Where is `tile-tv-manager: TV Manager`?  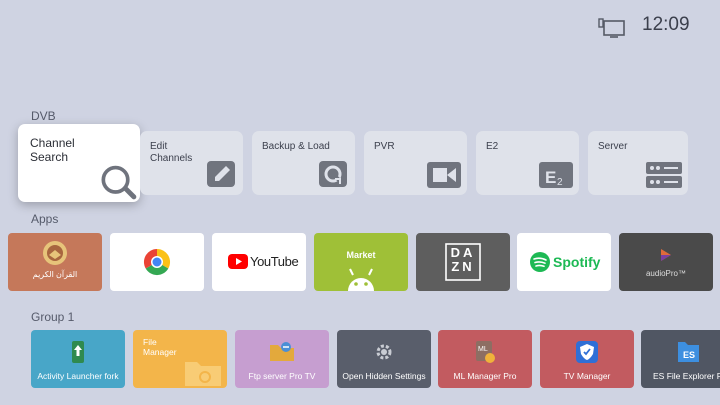 tile-tv-manager: TV Manager is located at coordinates (587, 359).